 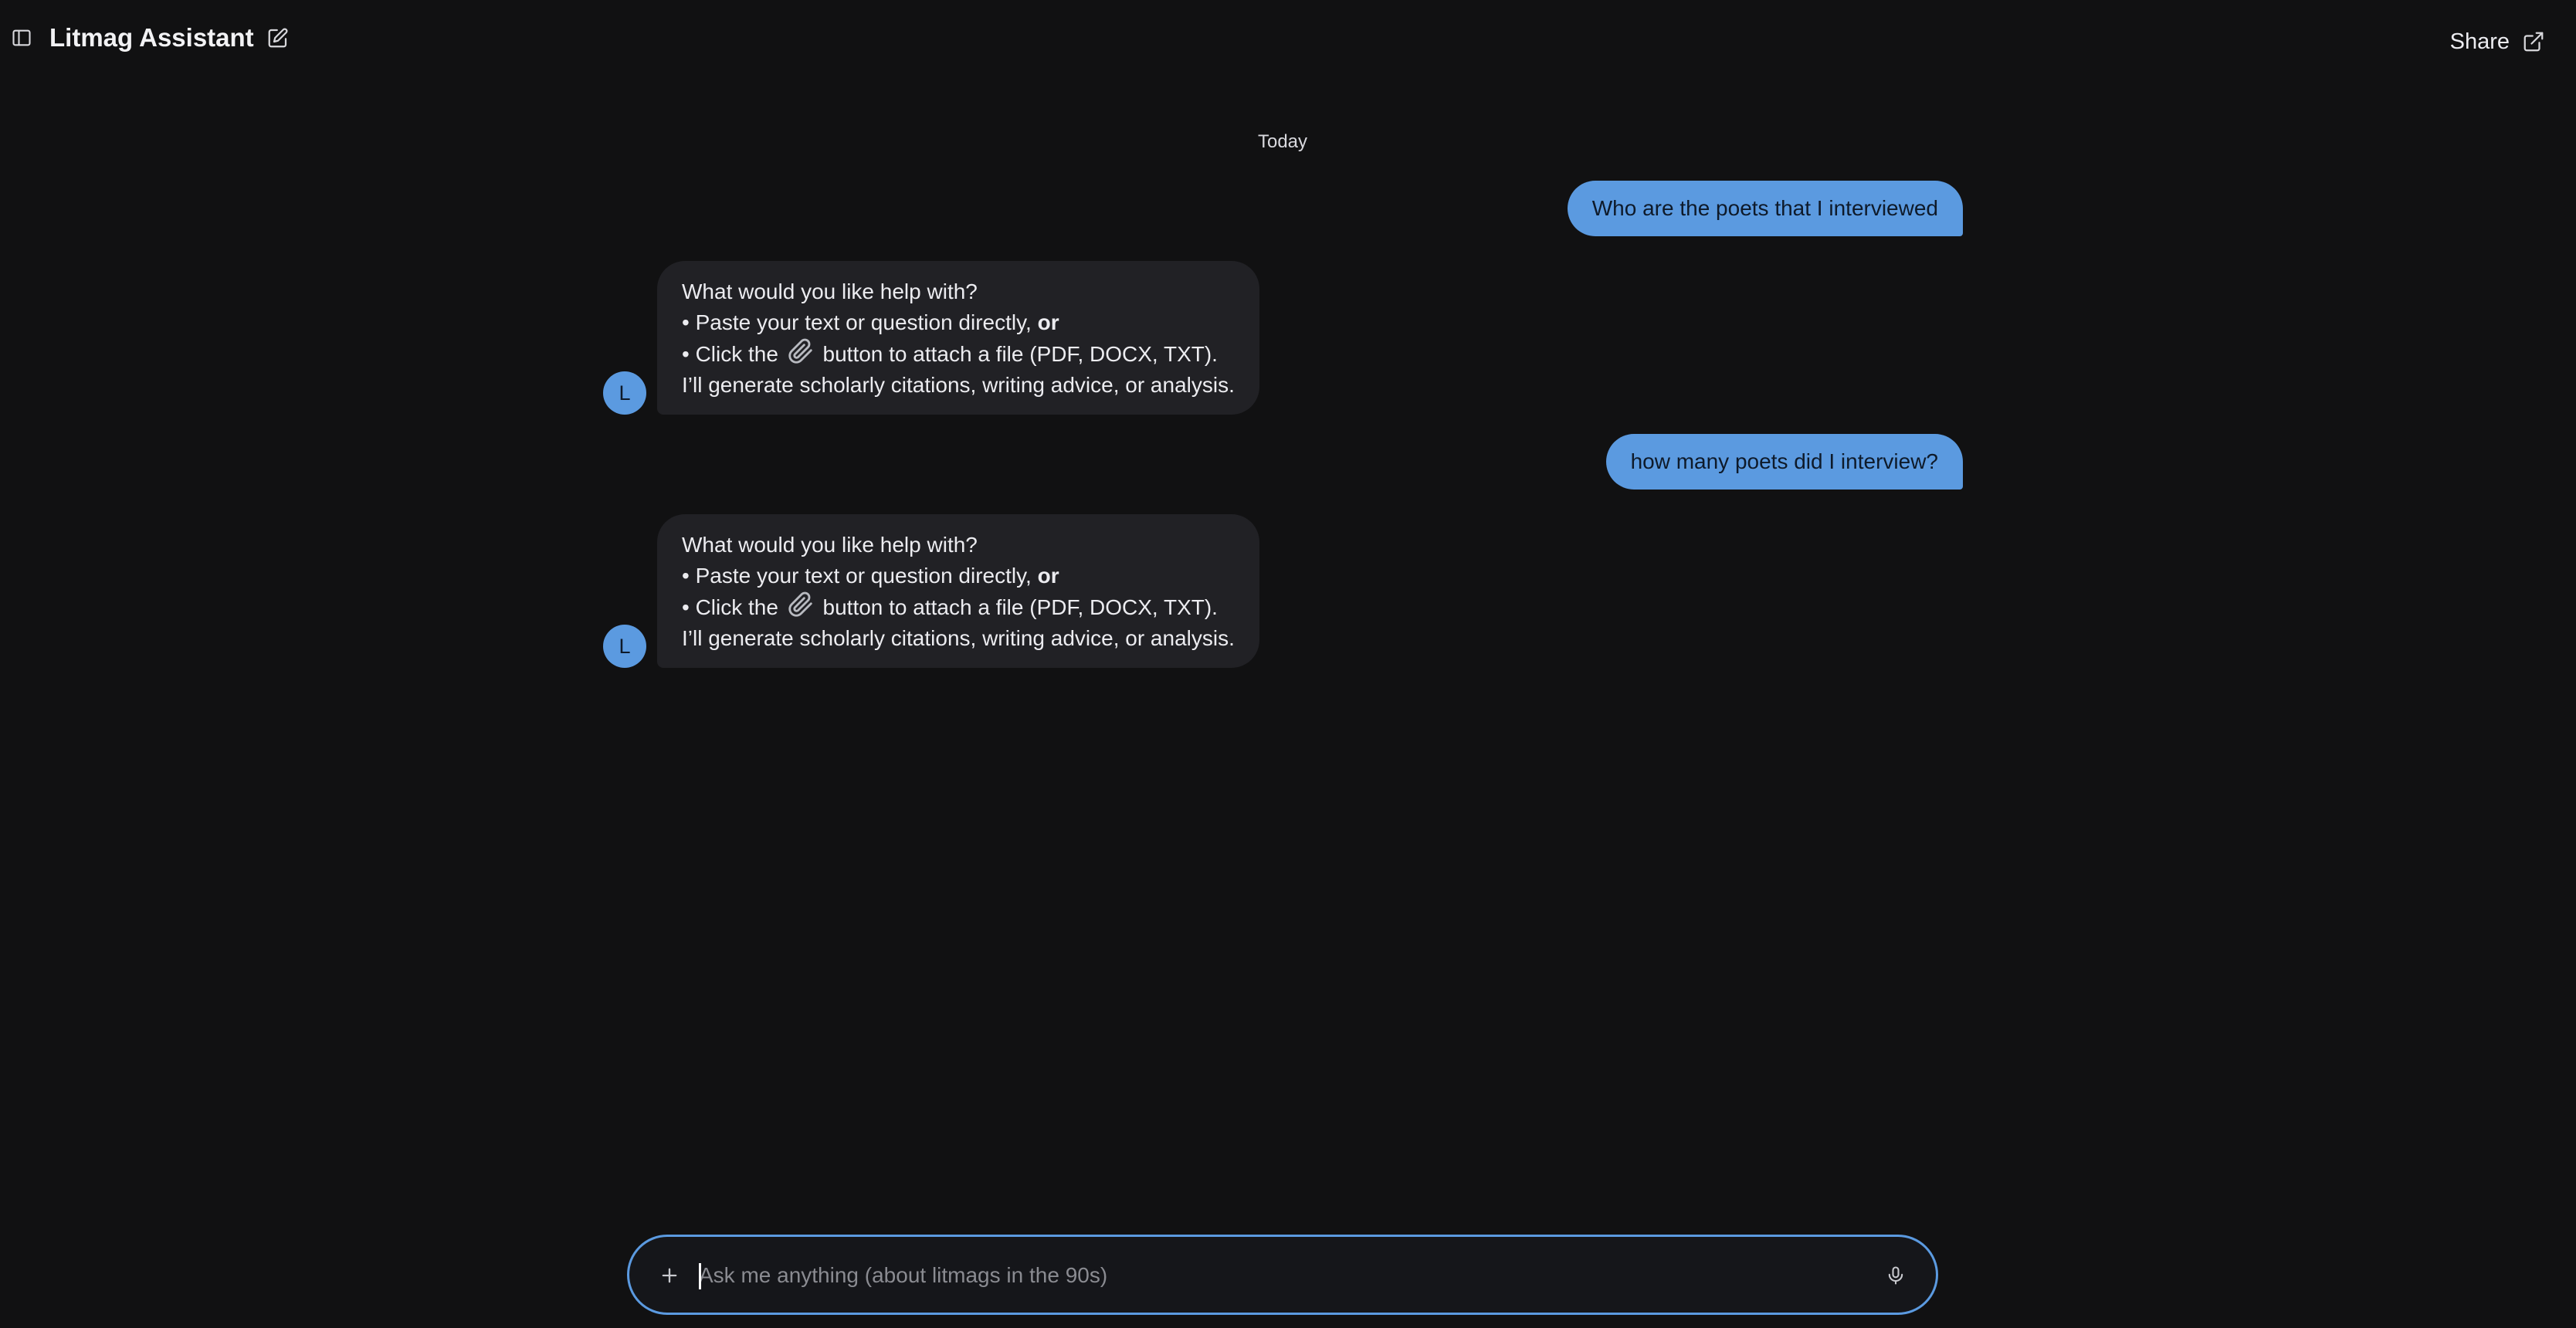 I want to click on sidebar-toggle-icon, so click(x=21, y=37).